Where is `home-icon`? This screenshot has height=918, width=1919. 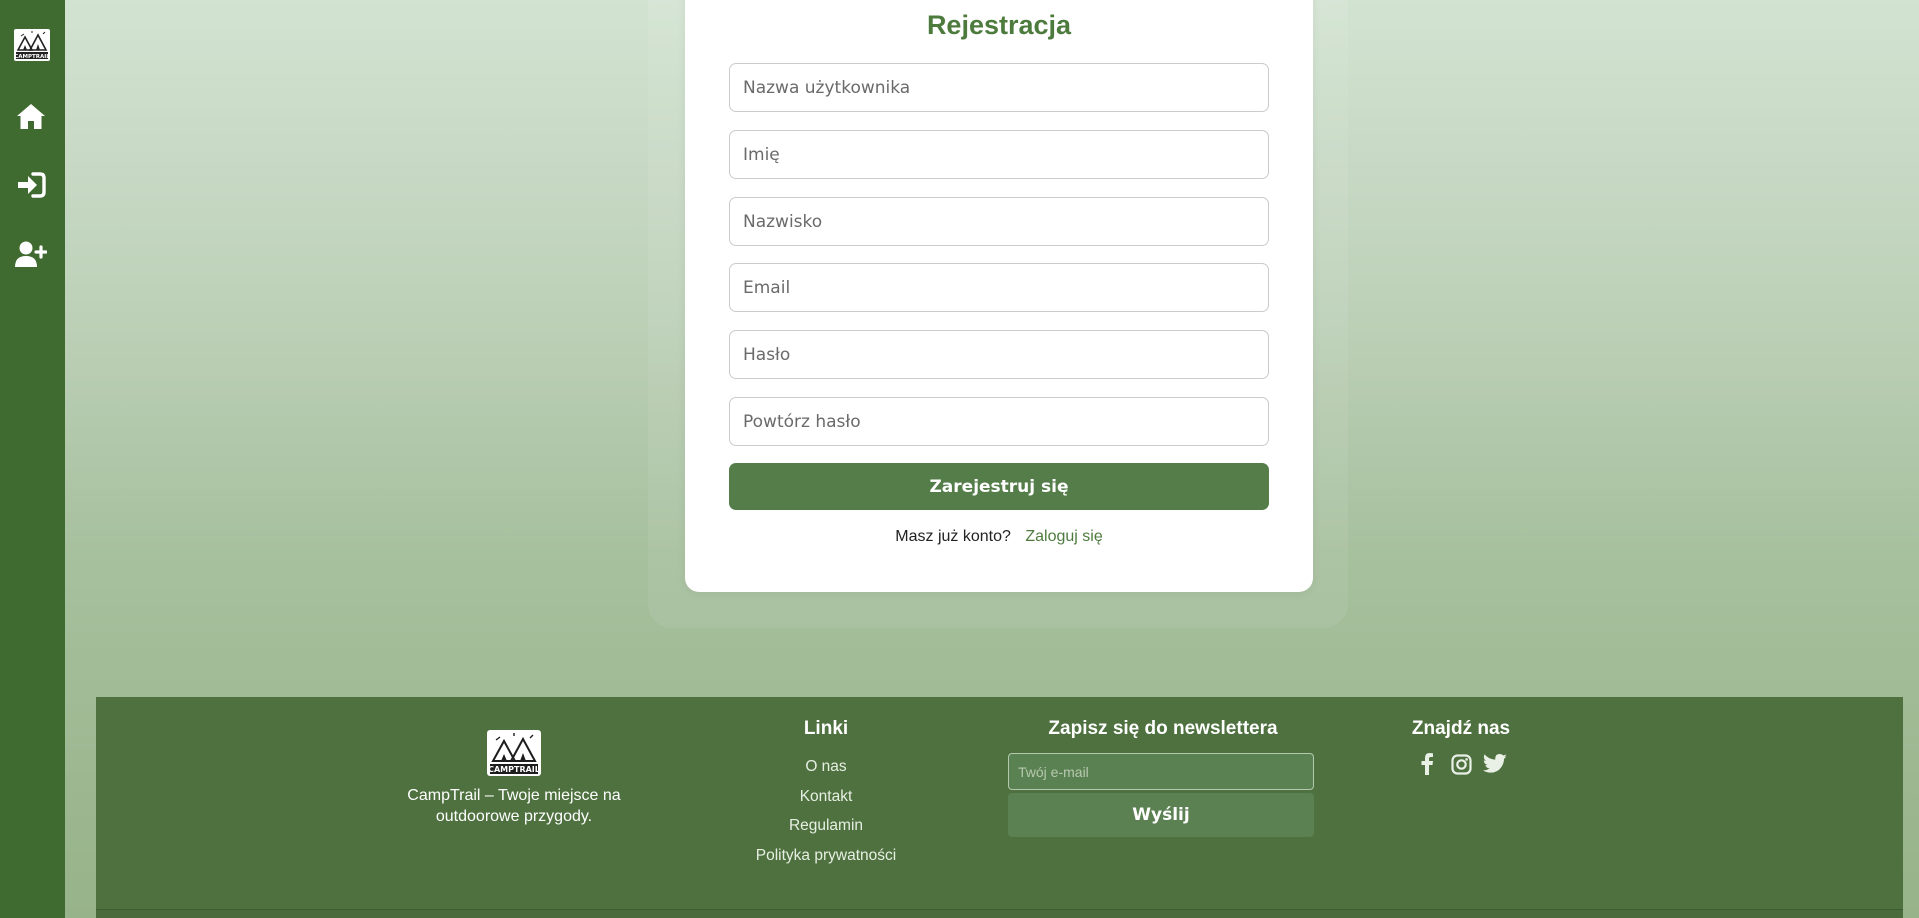 home-icon is located at coordinates (31, 116).